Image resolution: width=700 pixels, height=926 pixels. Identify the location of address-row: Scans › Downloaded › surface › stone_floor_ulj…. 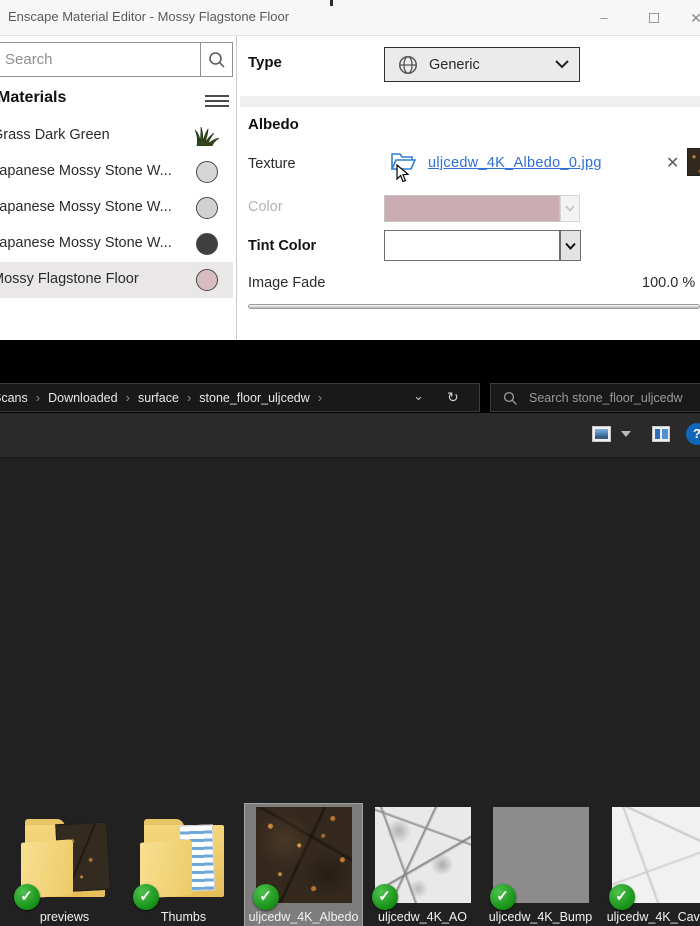
(350, 397).